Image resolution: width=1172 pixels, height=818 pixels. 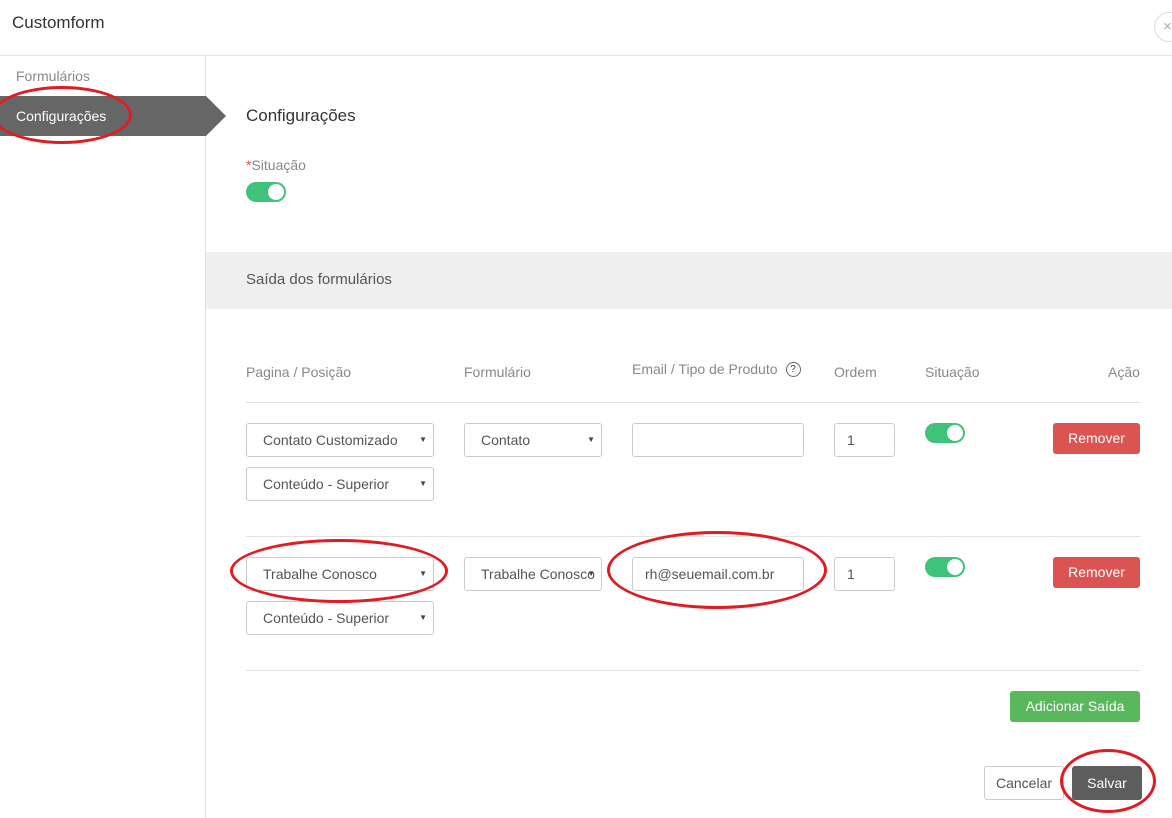 What do you see at coordinates (113, 116) in the screenshot?
I see `sidebar-item-configuracoes: Configurações` at bounding box center [113, 116].